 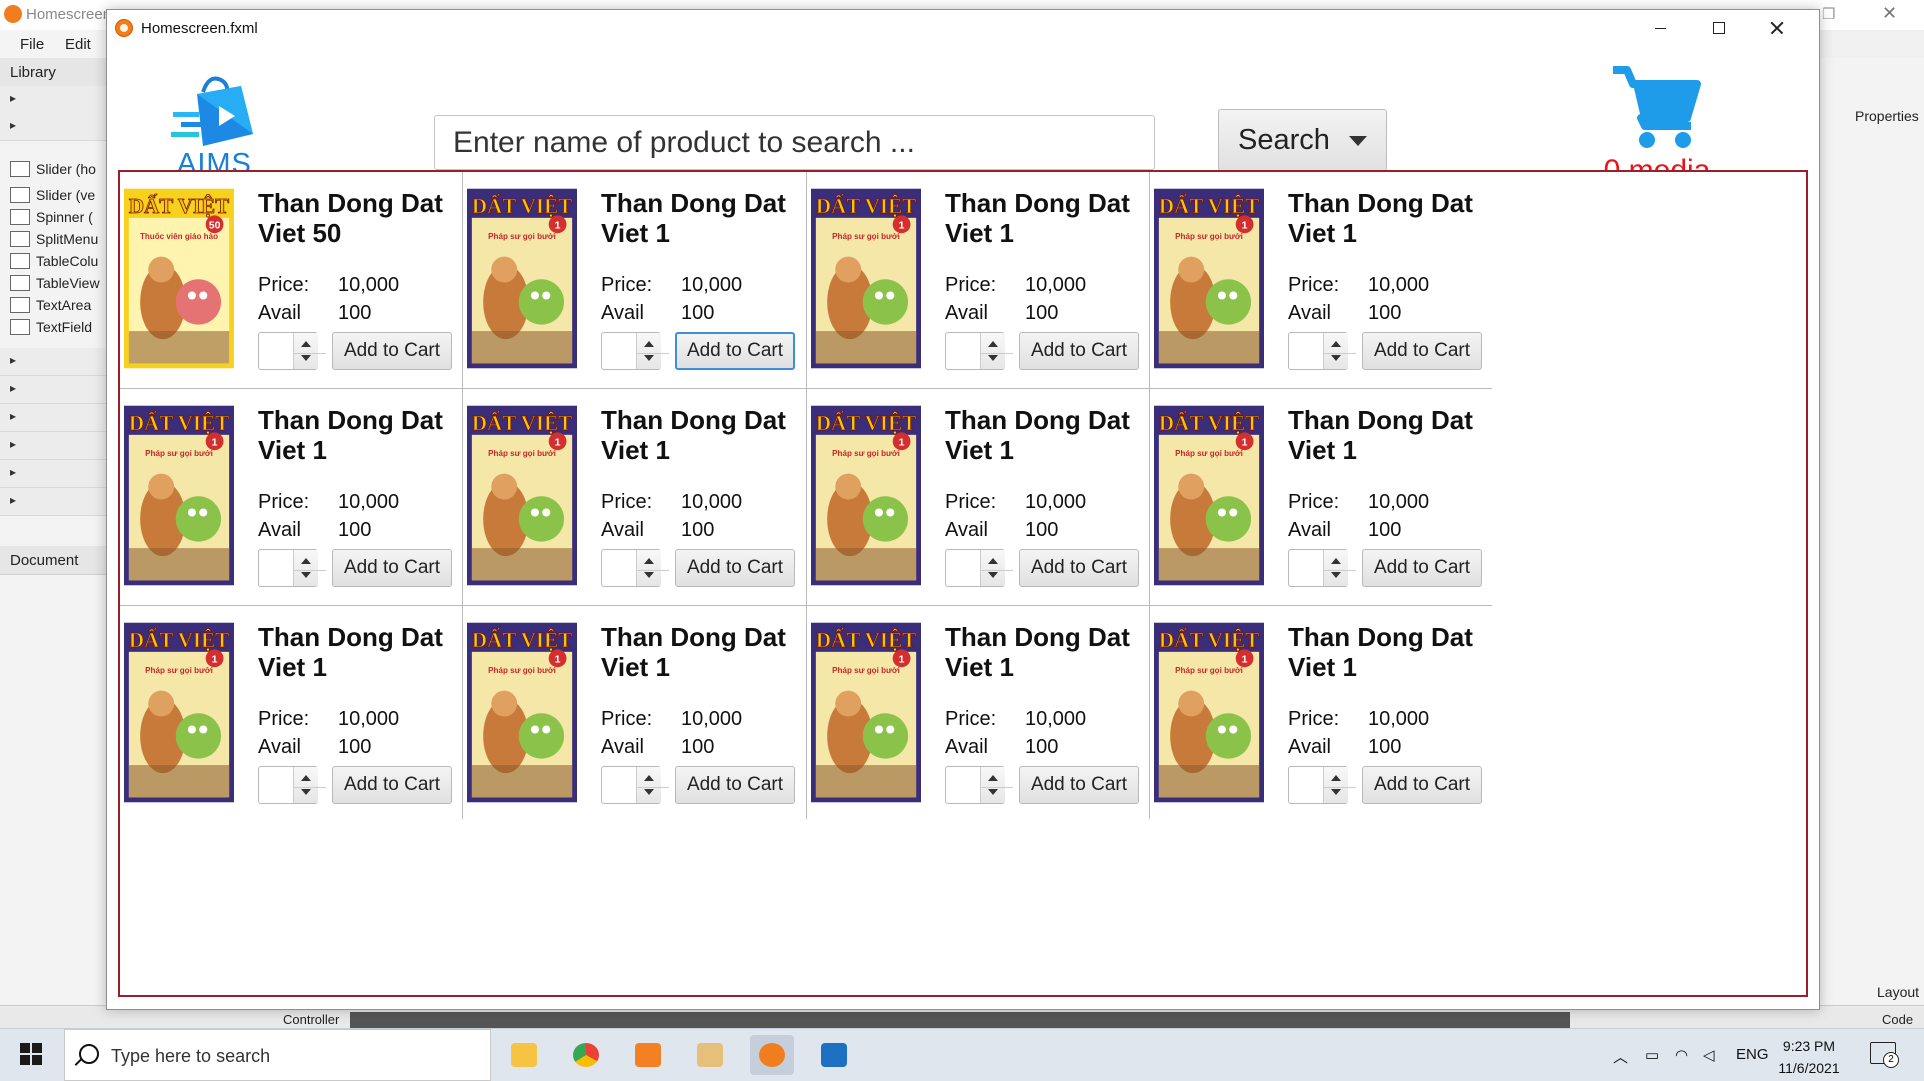 I want to click on wifi-icon: ◠, so click(x=1681, y=1055).